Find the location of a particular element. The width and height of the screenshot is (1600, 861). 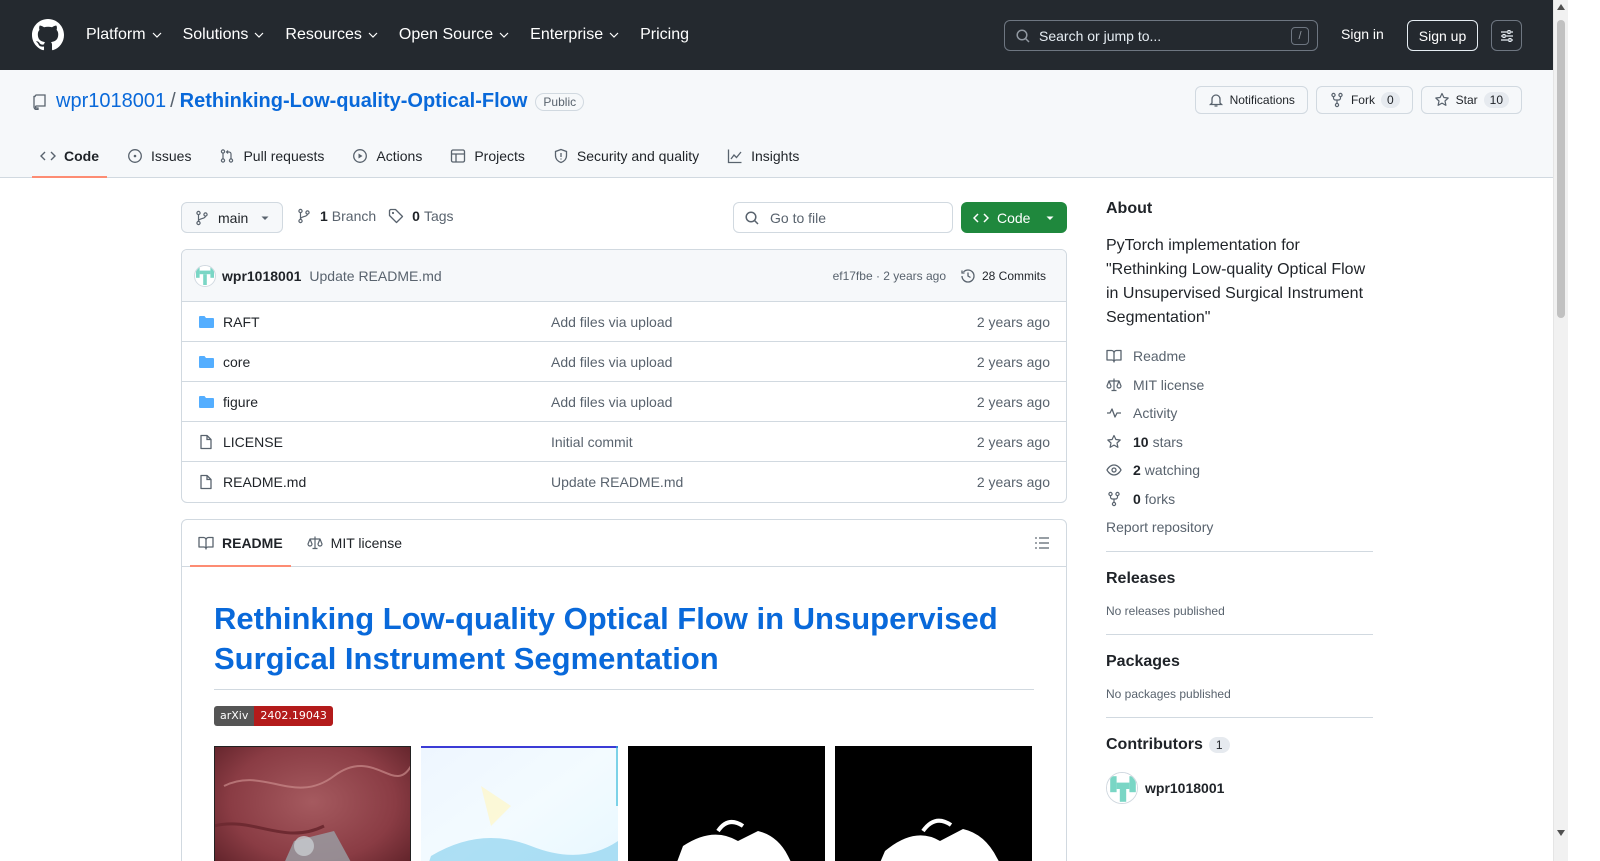

surgical-frame-image is located at coordinates (312, 803).